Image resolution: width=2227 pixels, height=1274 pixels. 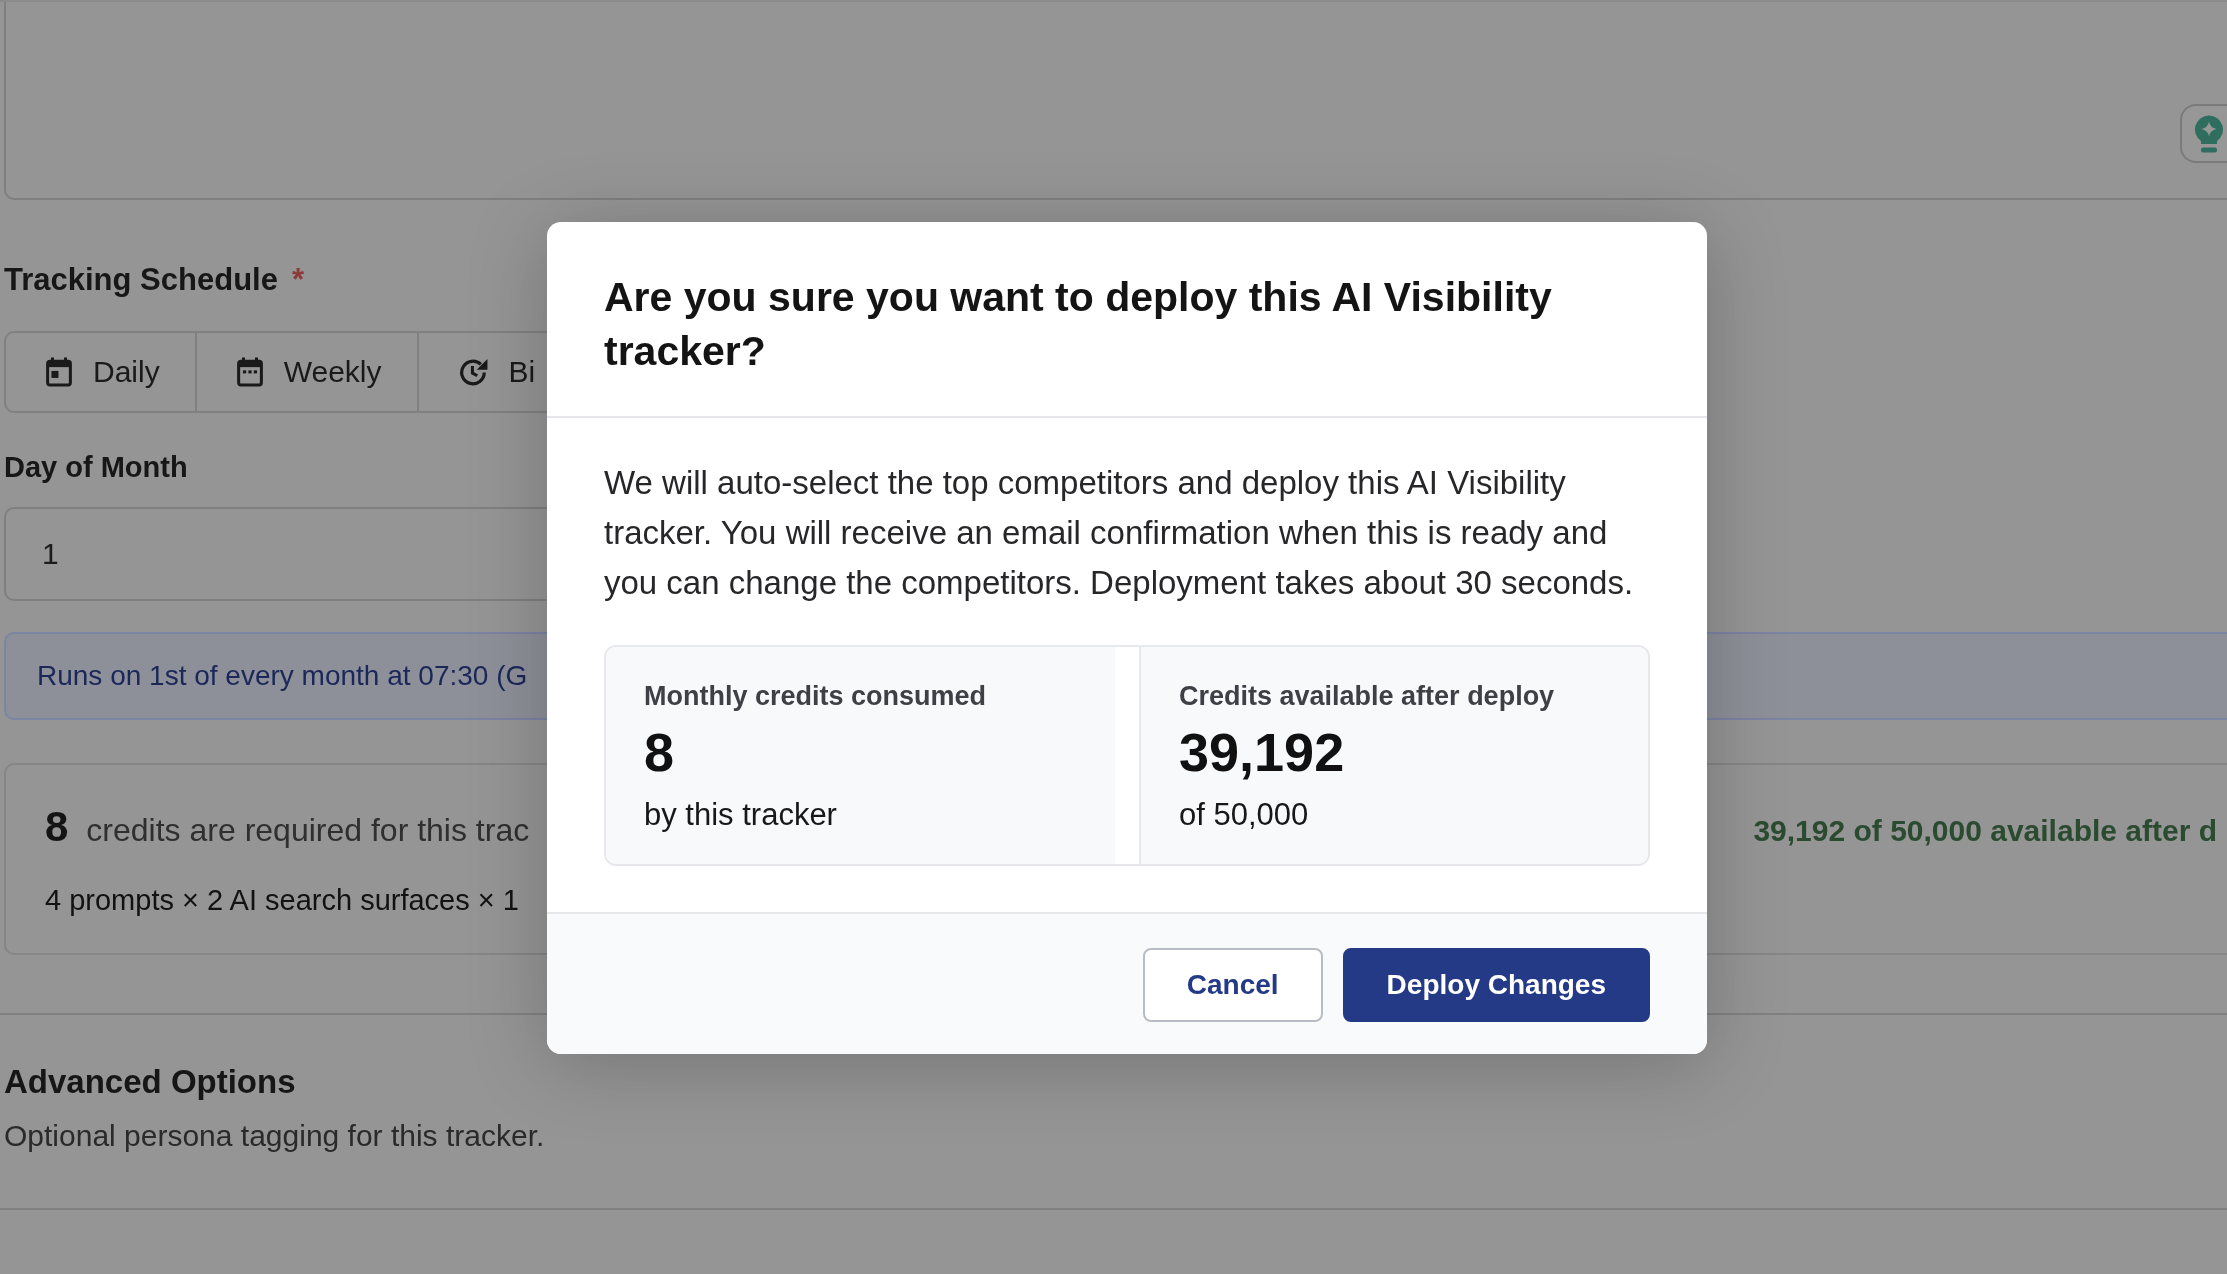 I want to click on required-marker: *, so click(x=297, y=279).